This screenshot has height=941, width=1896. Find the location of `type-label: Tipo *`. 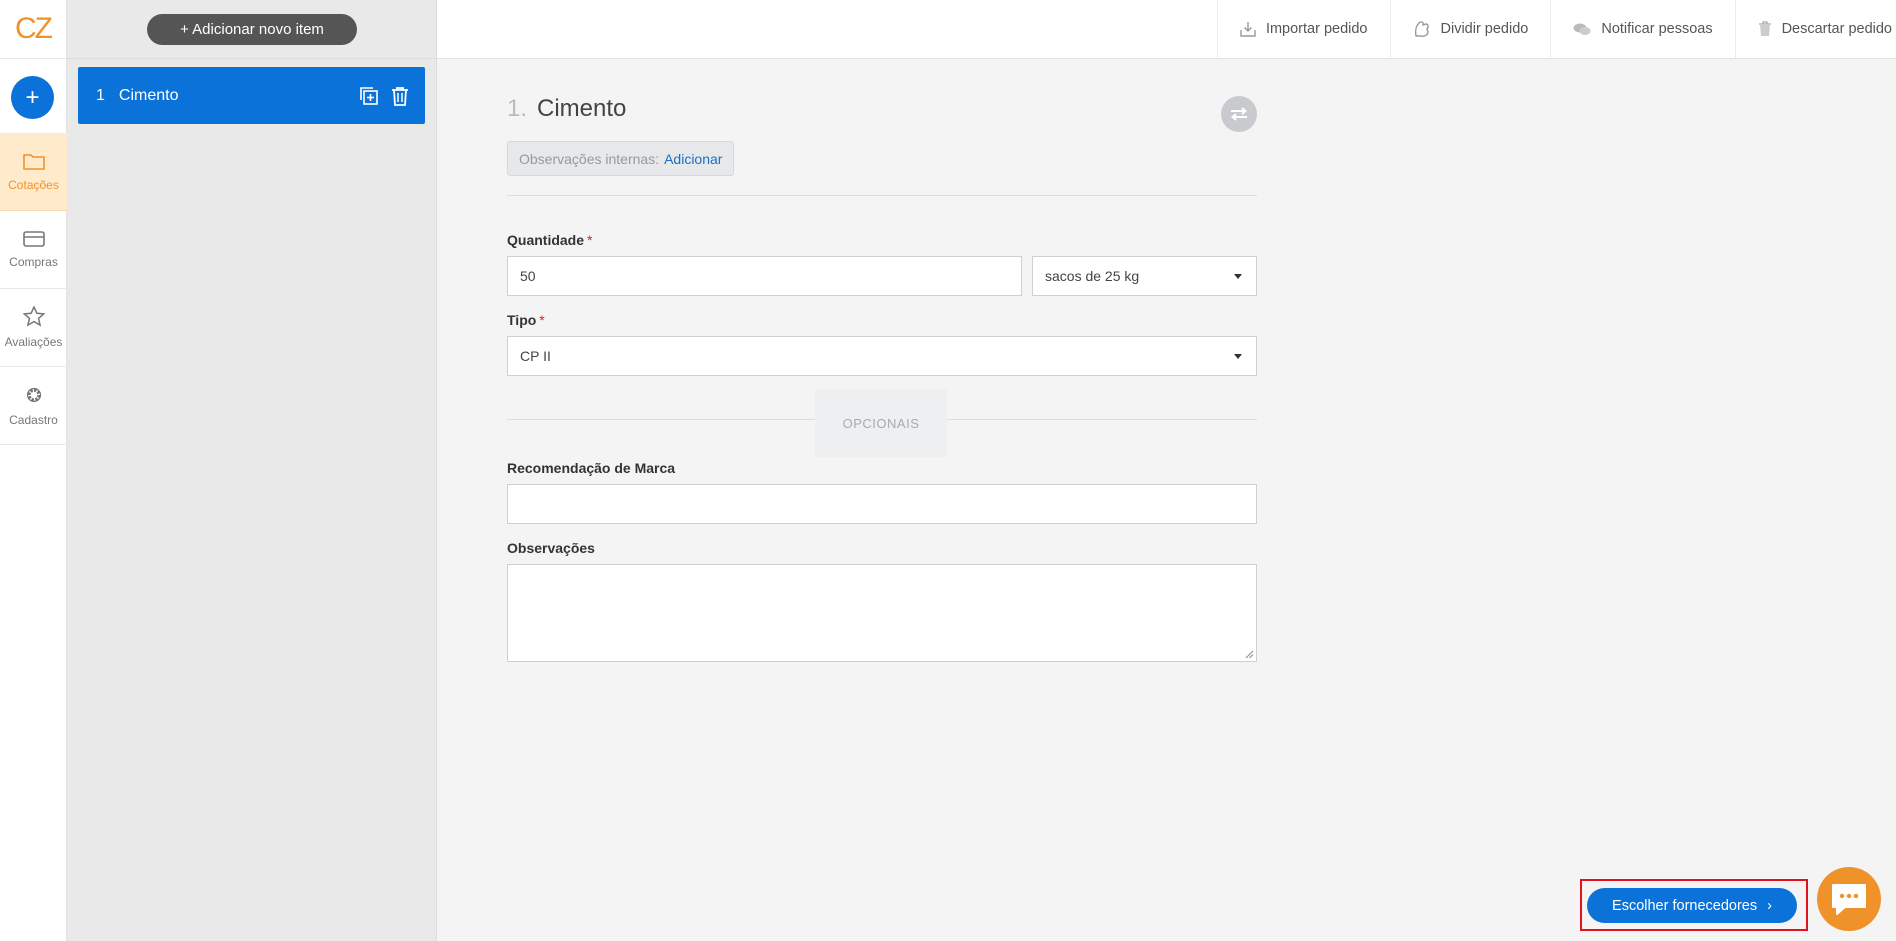

type-label: Tipo * is located at coordinates (526, 320).